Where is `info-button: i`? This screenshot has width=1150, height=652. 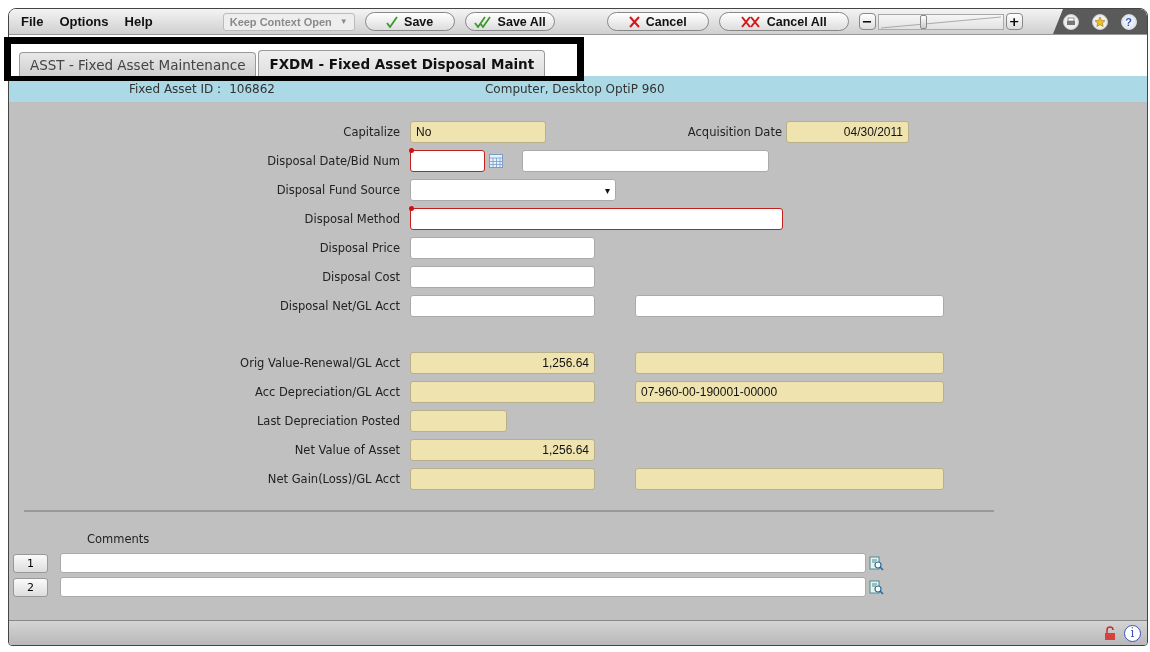
info-button: i is located at coordinates (1132, 633).